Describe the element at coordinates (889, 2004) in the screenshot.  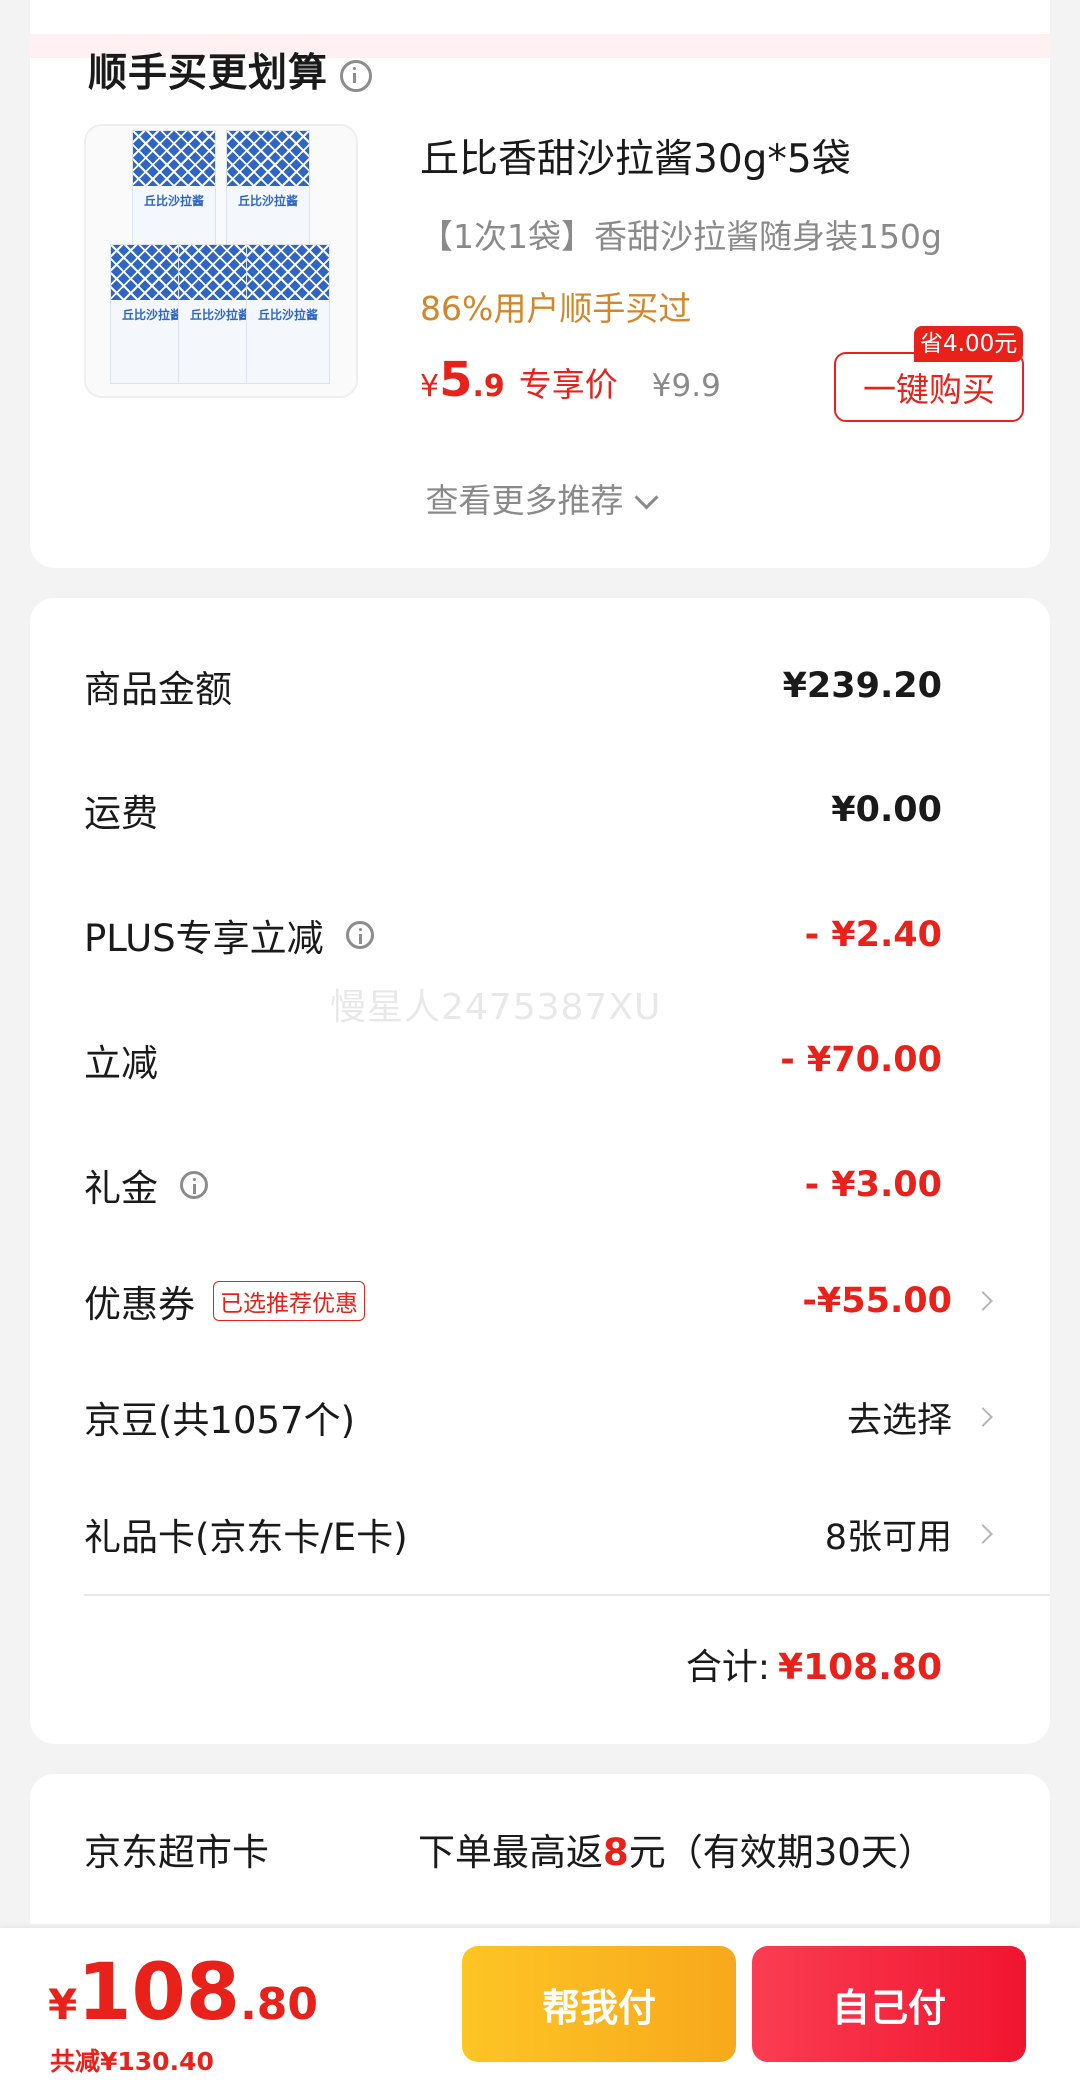
I see `self-pay-button: 自己付` at that location.